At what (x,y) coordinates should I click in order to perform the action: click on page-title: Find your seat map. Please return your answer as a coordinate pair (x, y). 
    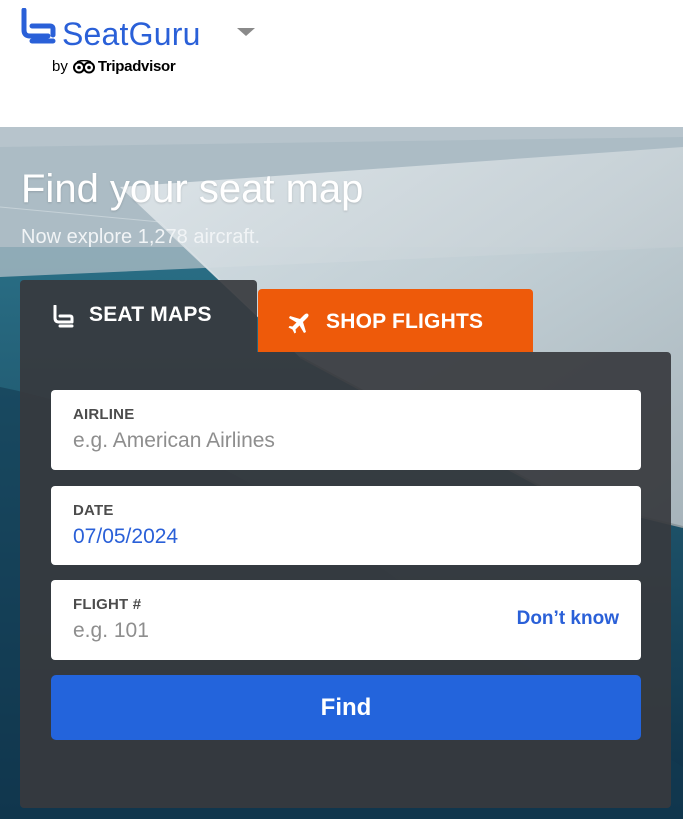
    Looking at the image, I should click on (192, 189).